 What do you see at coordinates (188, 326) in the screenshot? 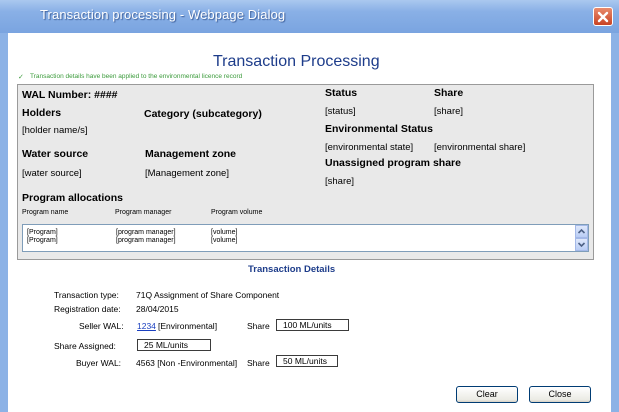
I see `seller-wal-type: [Environmental]` at bounding box center [188, 326].